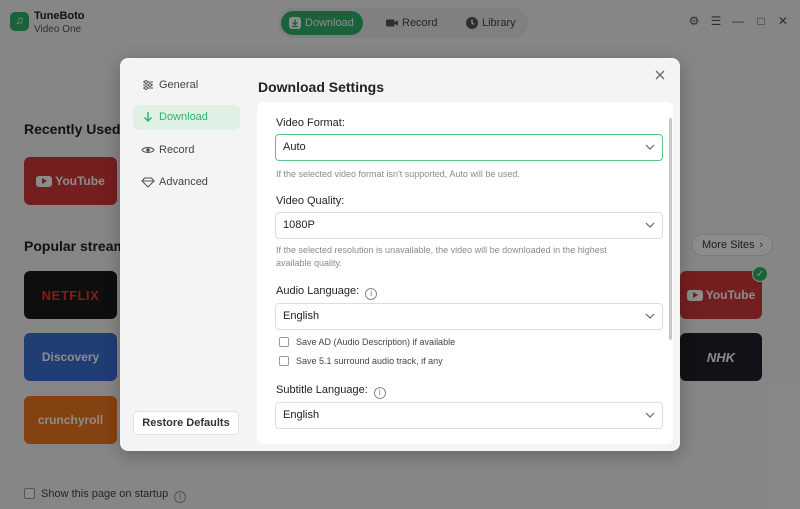 Image resolution: width=800 pixels, height=509 pixels. What do you see at coordinates (299, 225) in the screenshot?
I see `video-quality-value: 1080P` at bounding box center [299, 225].